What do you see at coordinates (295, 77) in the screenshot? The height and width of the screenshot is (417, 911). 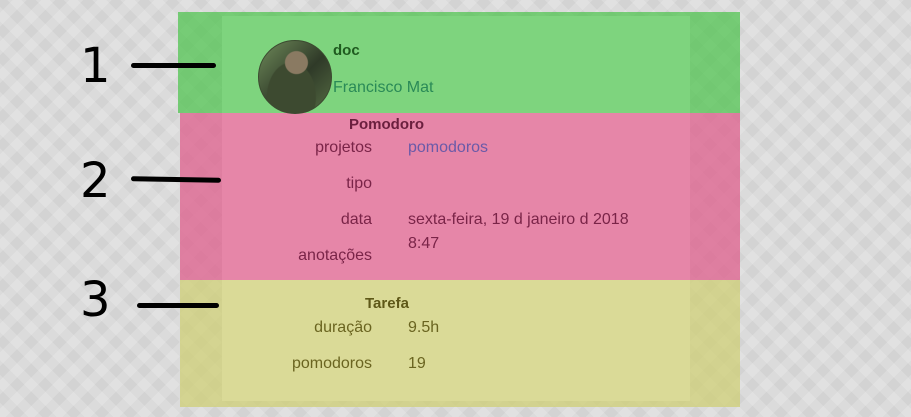 I see `avatar` at bounding box center [295, 77].